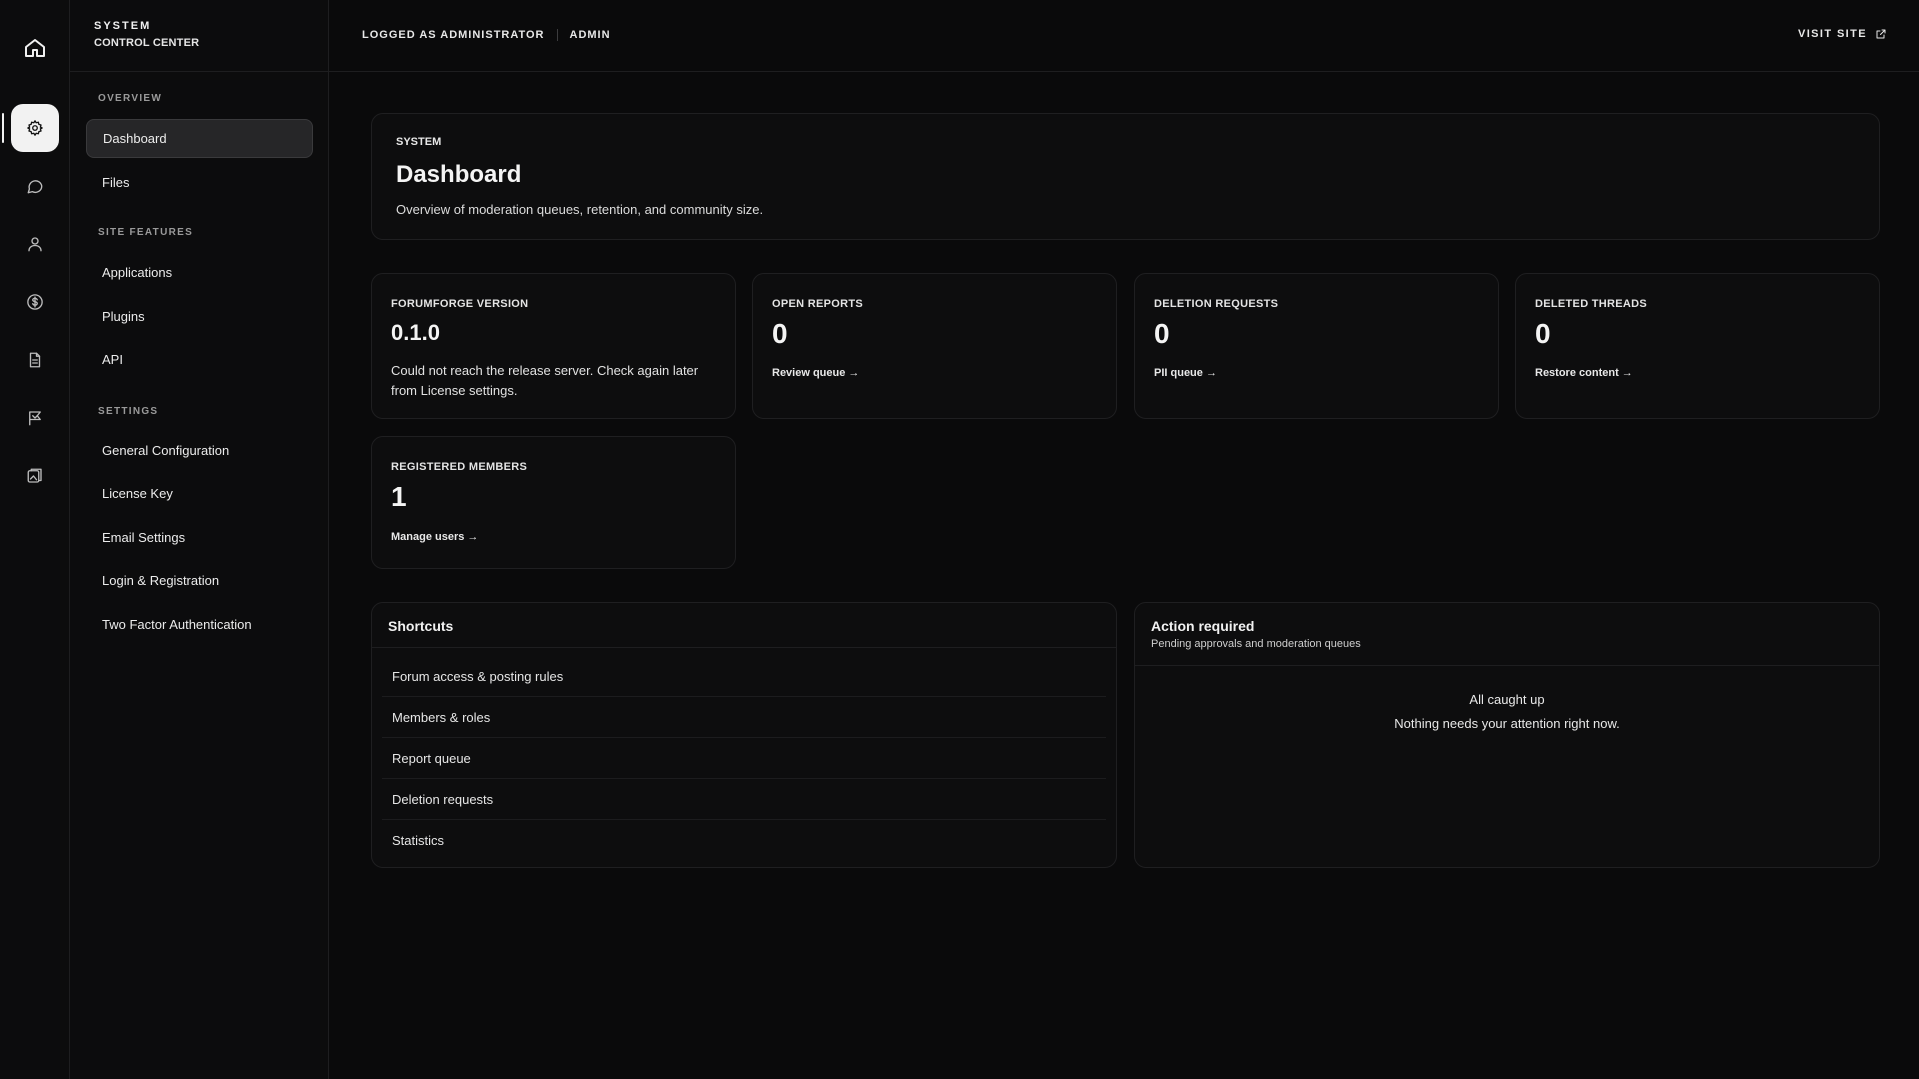 This screenshot has width=1919, height=1079. What do you see at coordinates (744, 758) in the screenshot?
I see `shortcut-report-queue: Report queue` at bounding box center [744, 758].